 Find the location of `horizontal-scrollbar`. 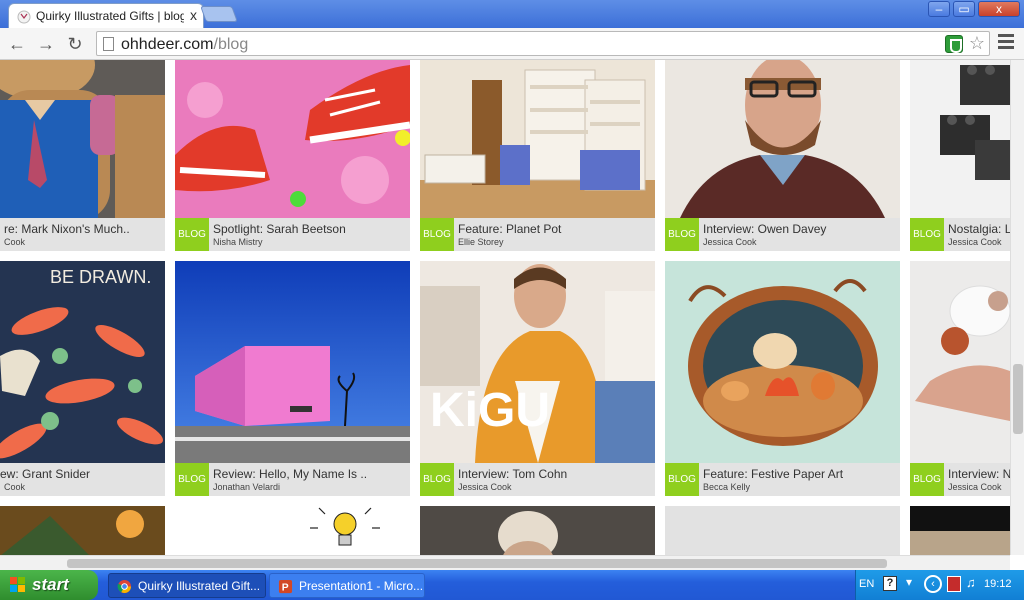

horizontal-scrollbar is located at coordinates (505, 562).